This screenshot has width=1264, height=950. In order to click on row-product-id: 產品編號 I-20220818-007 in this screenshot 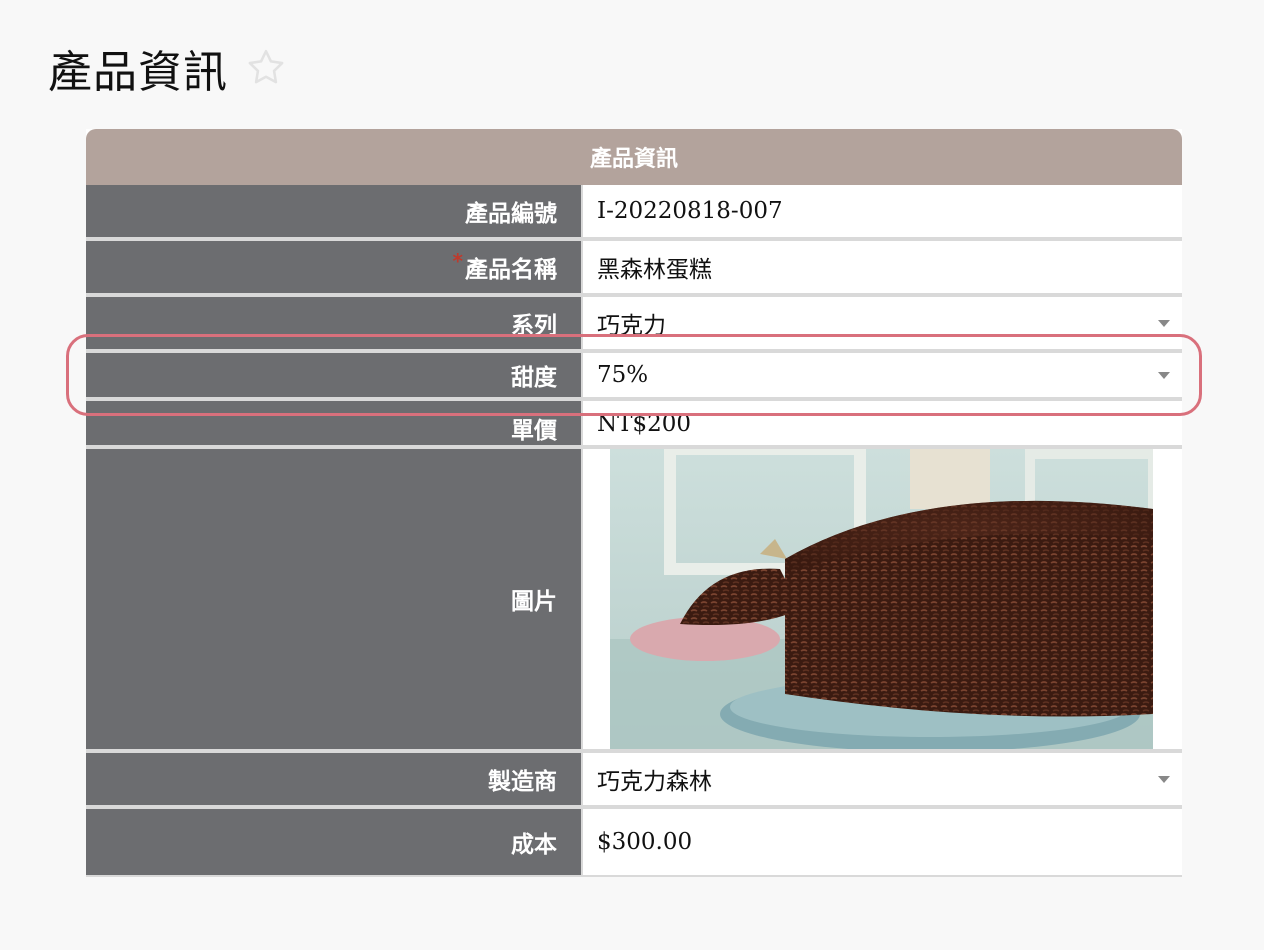, I will do `click(634, 213)`.